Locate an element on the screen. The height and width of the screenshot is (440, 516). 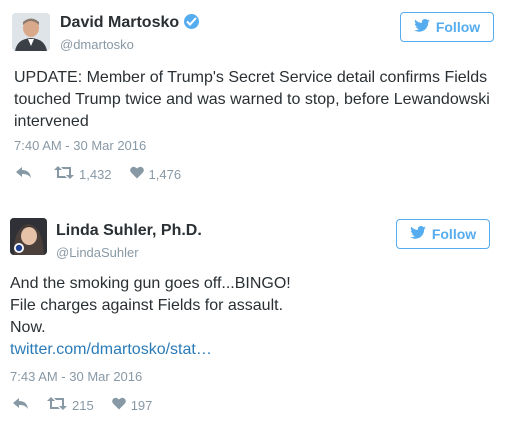
retweet-count: 215 is located at coordinates (83, 405).